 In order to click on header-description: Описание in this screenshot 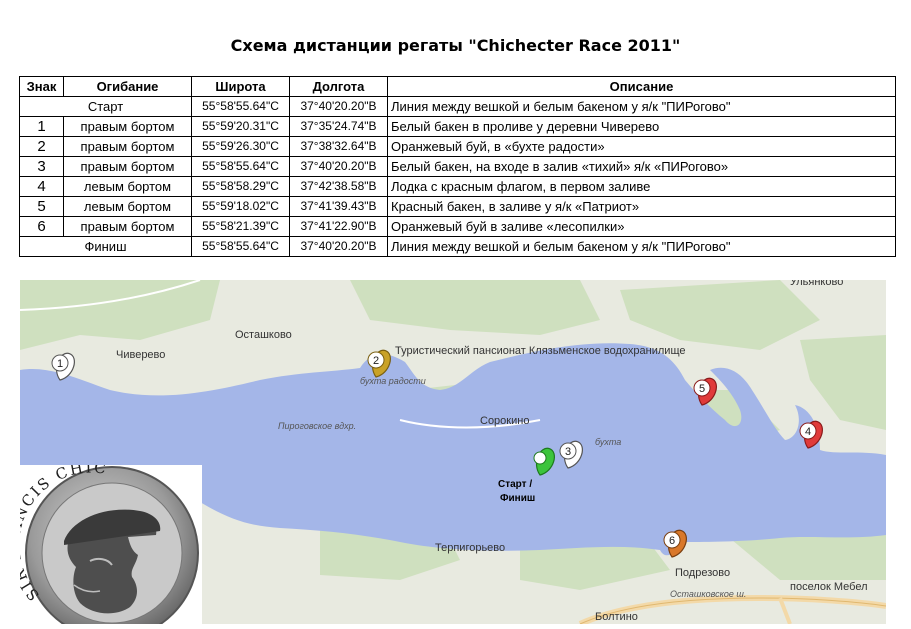, I will do `click(641, 86)`.